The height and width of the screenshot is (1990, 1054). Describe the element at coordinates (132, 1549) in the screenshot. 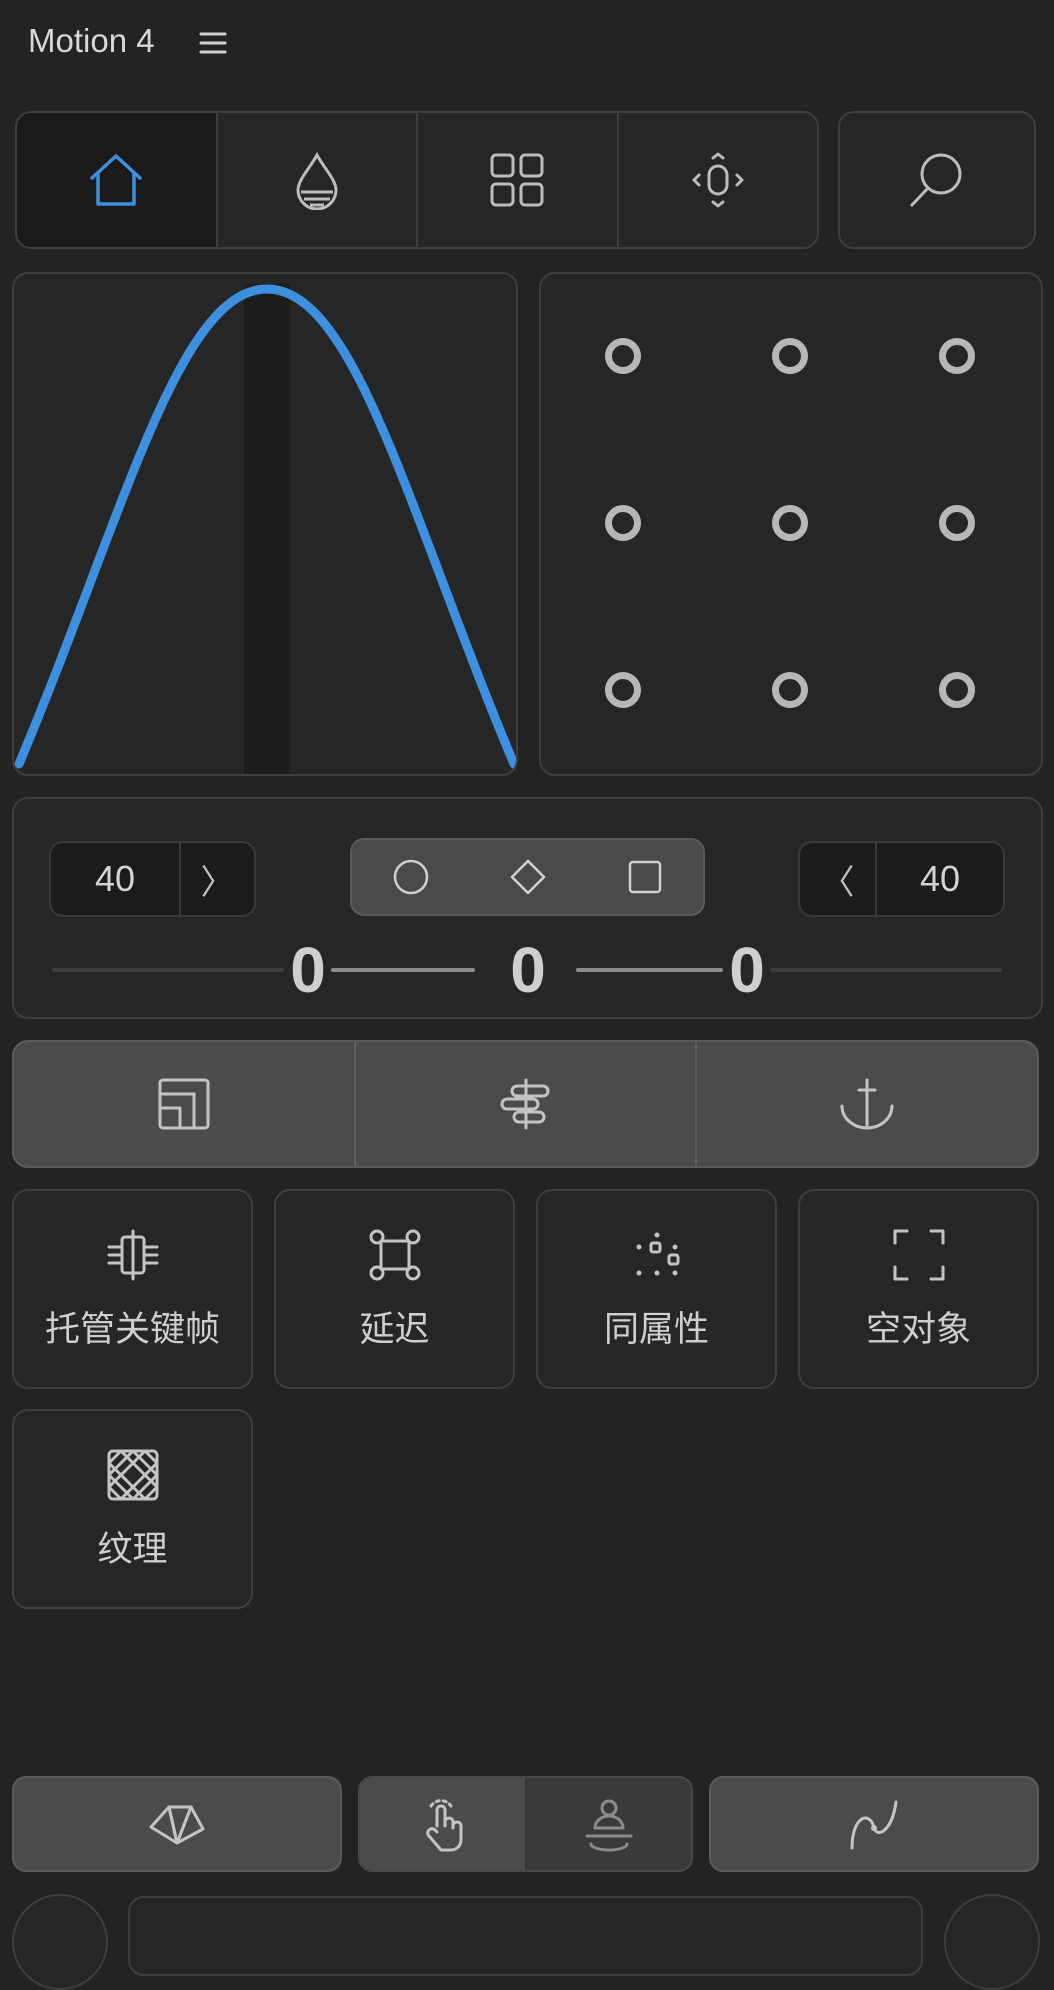

I see `card-label: 纹理` at that location.